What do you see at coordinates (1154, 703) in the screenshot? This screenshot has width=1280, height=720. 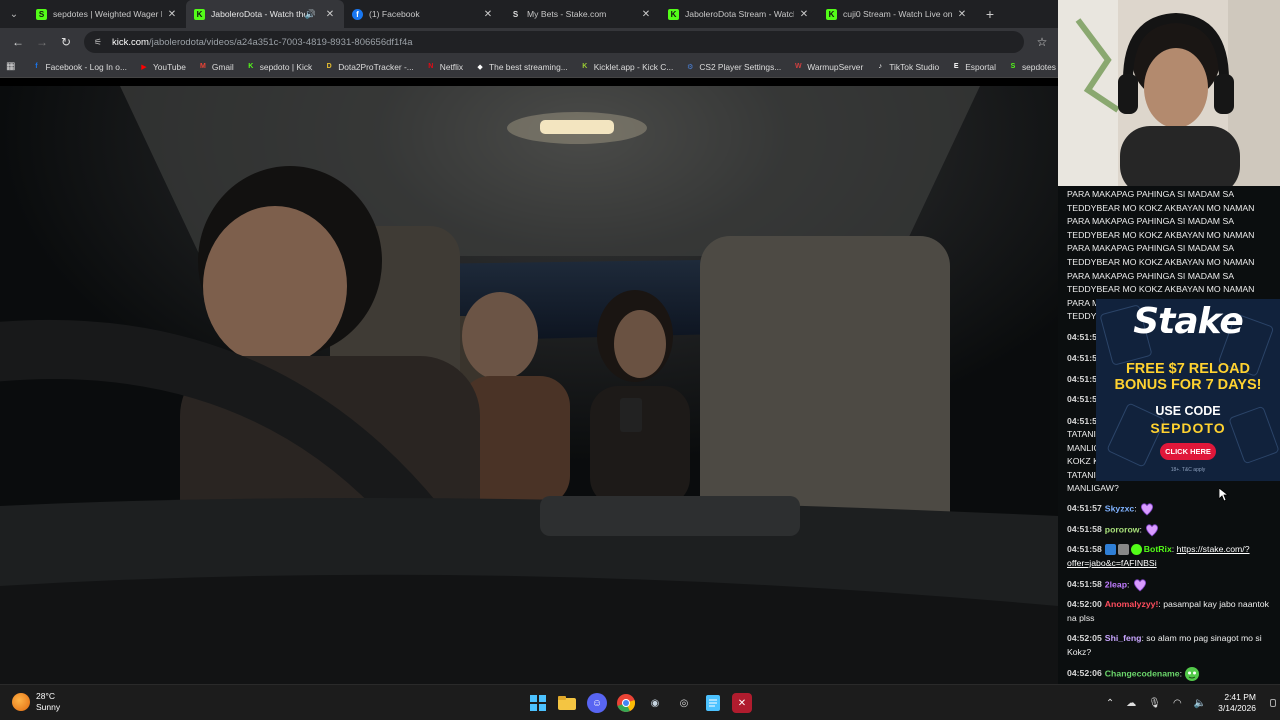 I see `microphone-icon: 🎙` at bounding box center [1154, 703].